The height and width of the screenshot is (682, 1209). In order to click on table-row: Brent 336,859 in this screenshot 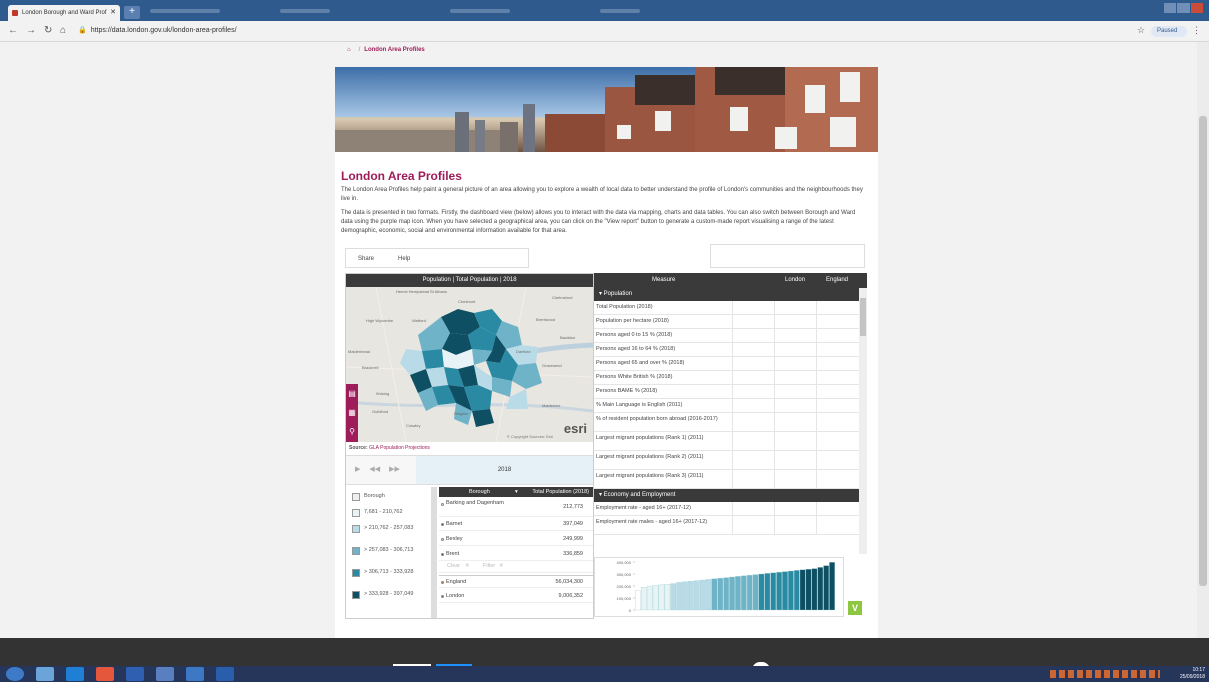, I will do `click(516, 555)`.